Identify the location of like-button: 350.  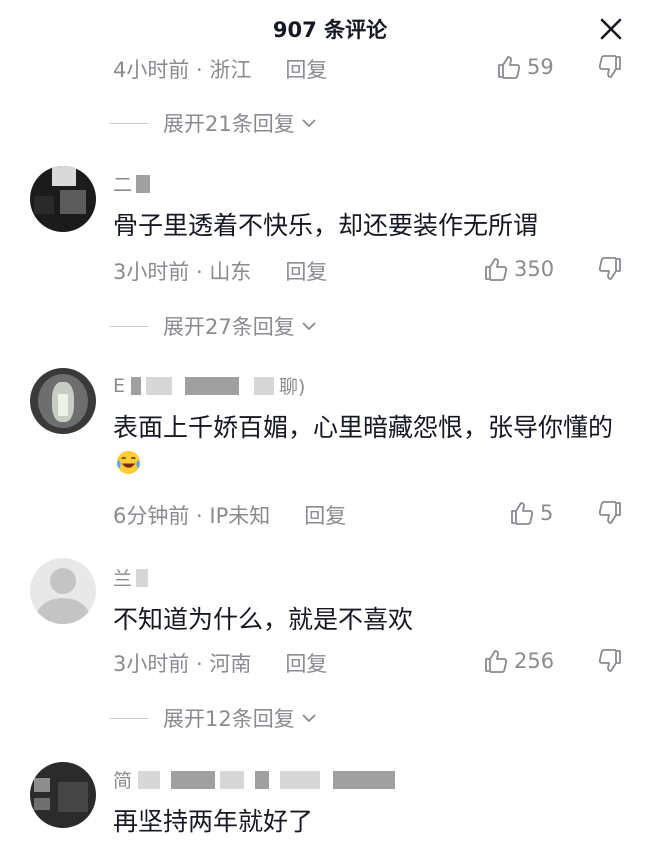
(518, 269).